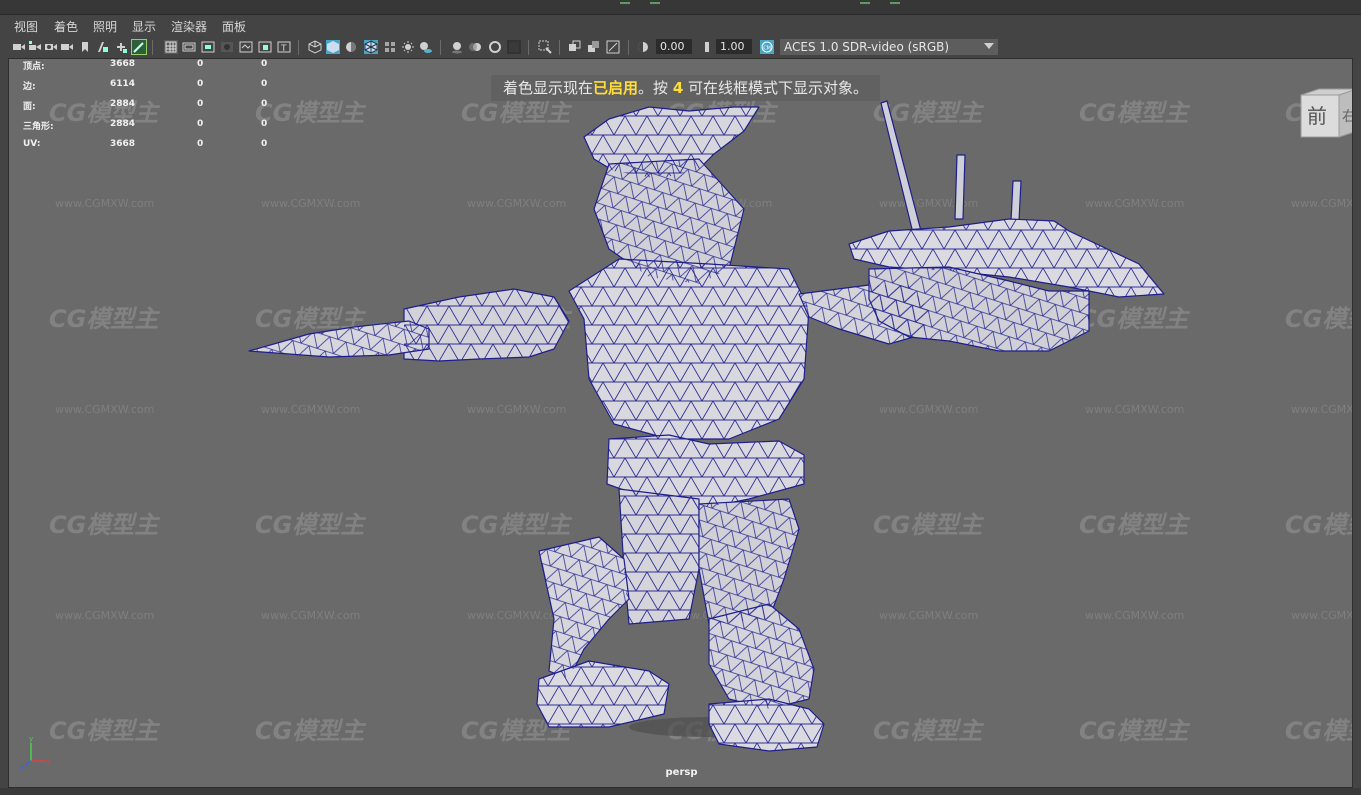  I want to click on isolate-select-icon, so click(545, 47).